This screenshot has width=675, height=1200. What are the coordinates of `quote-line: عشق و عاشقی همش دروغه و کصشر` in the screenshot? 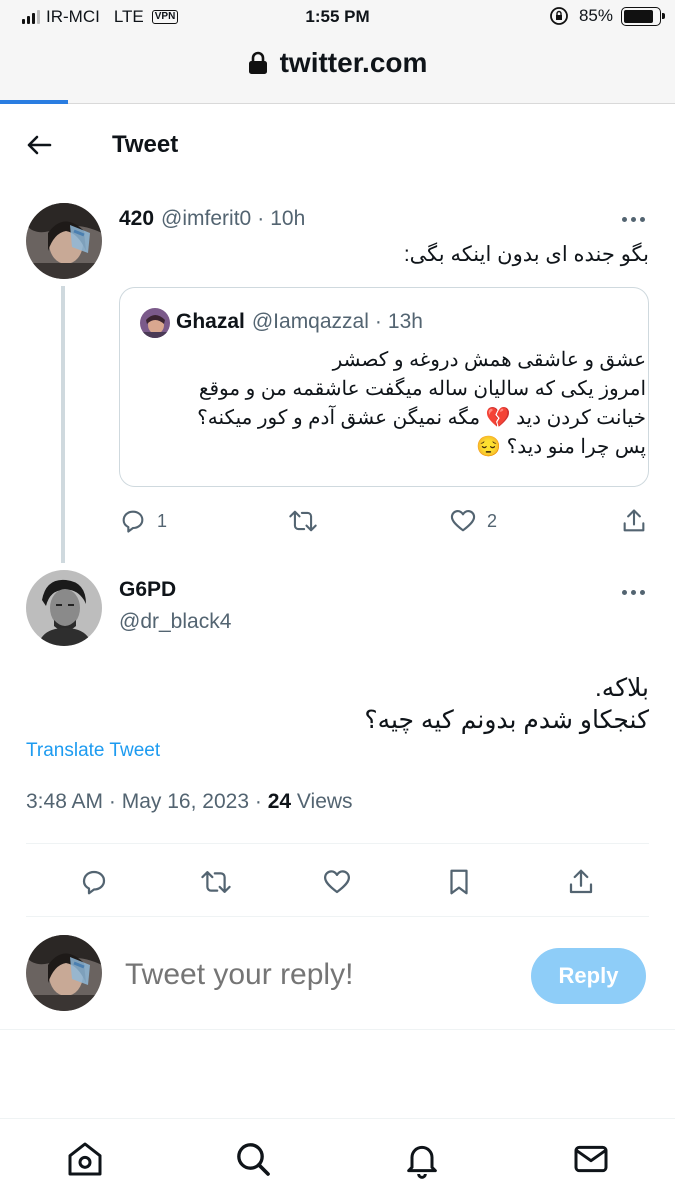 It's located at (489, 360).